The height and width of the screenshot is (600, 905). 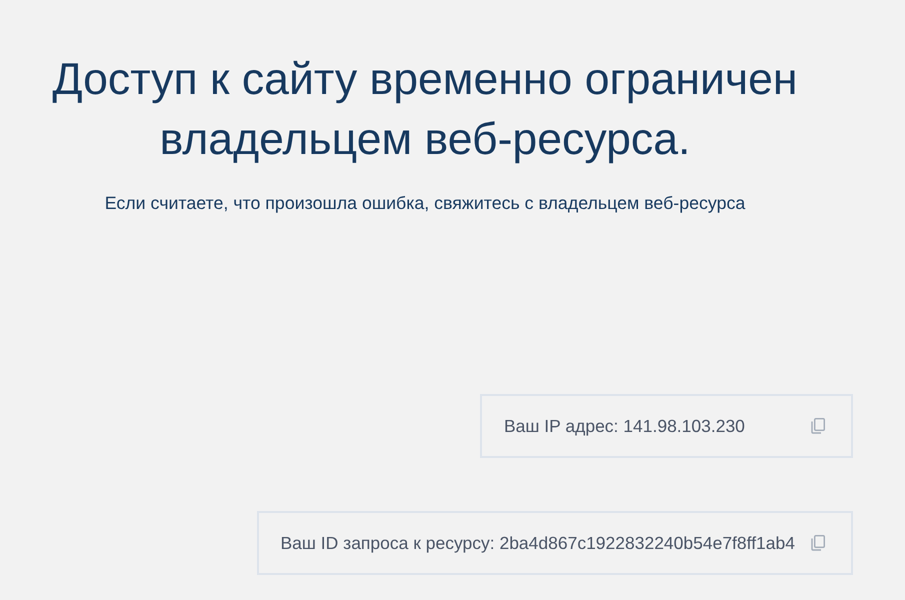 I want to click on info-text: Ваш ID запроса к ресурсу: 2ba4d867c1922832240b54e7f8ff1ab4, so click(x=537, y=543).